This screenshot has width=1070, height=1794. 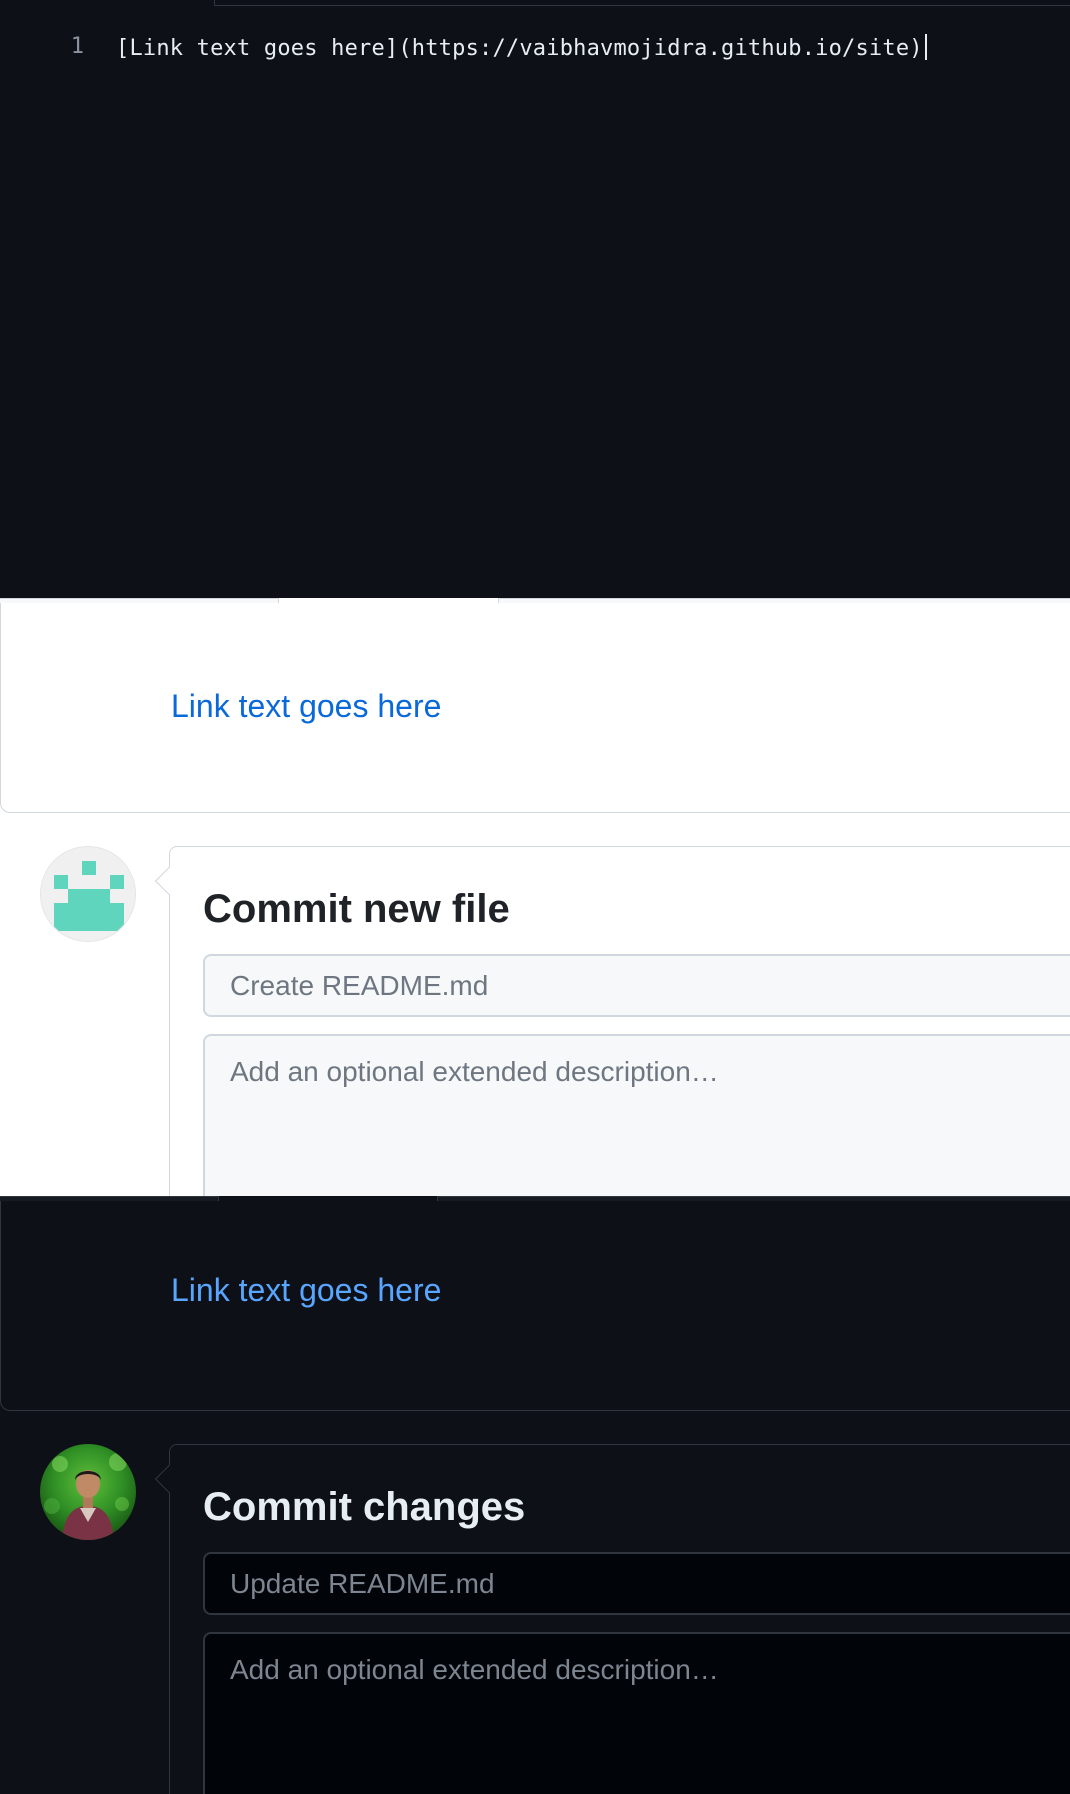 I want to click on commit-title: Commit new file, so click(x=356, y=909).